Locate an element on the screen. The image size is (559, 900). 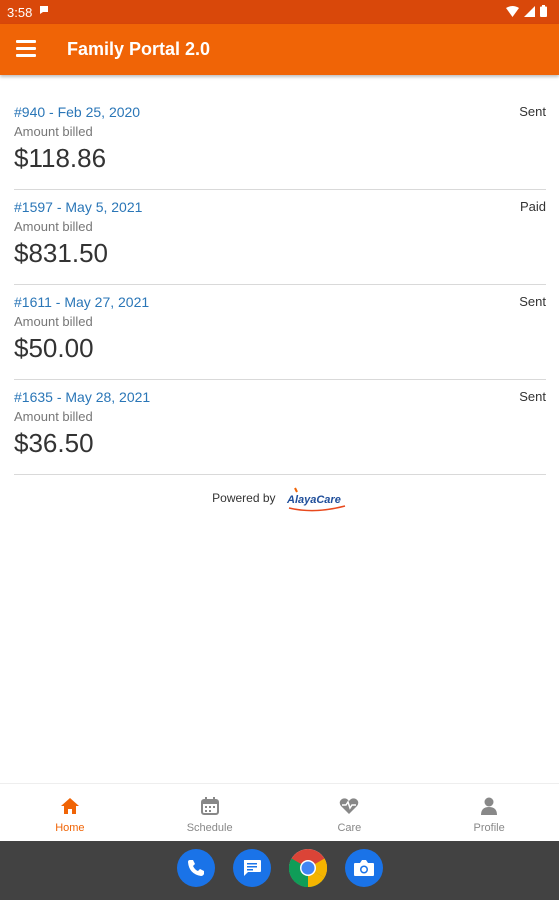
calendar-icon is located at coordinates (209, 806).